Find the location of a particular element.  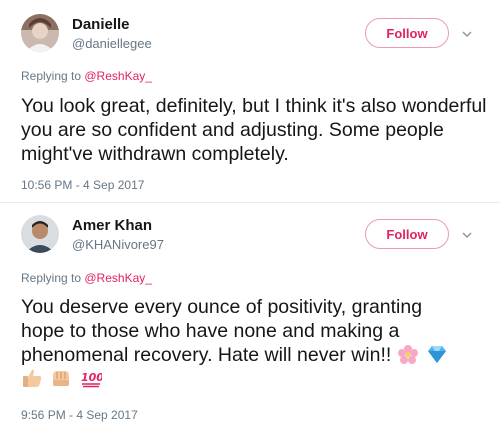

hundred-points-icon: 100 is located at coordinates (91, 379).